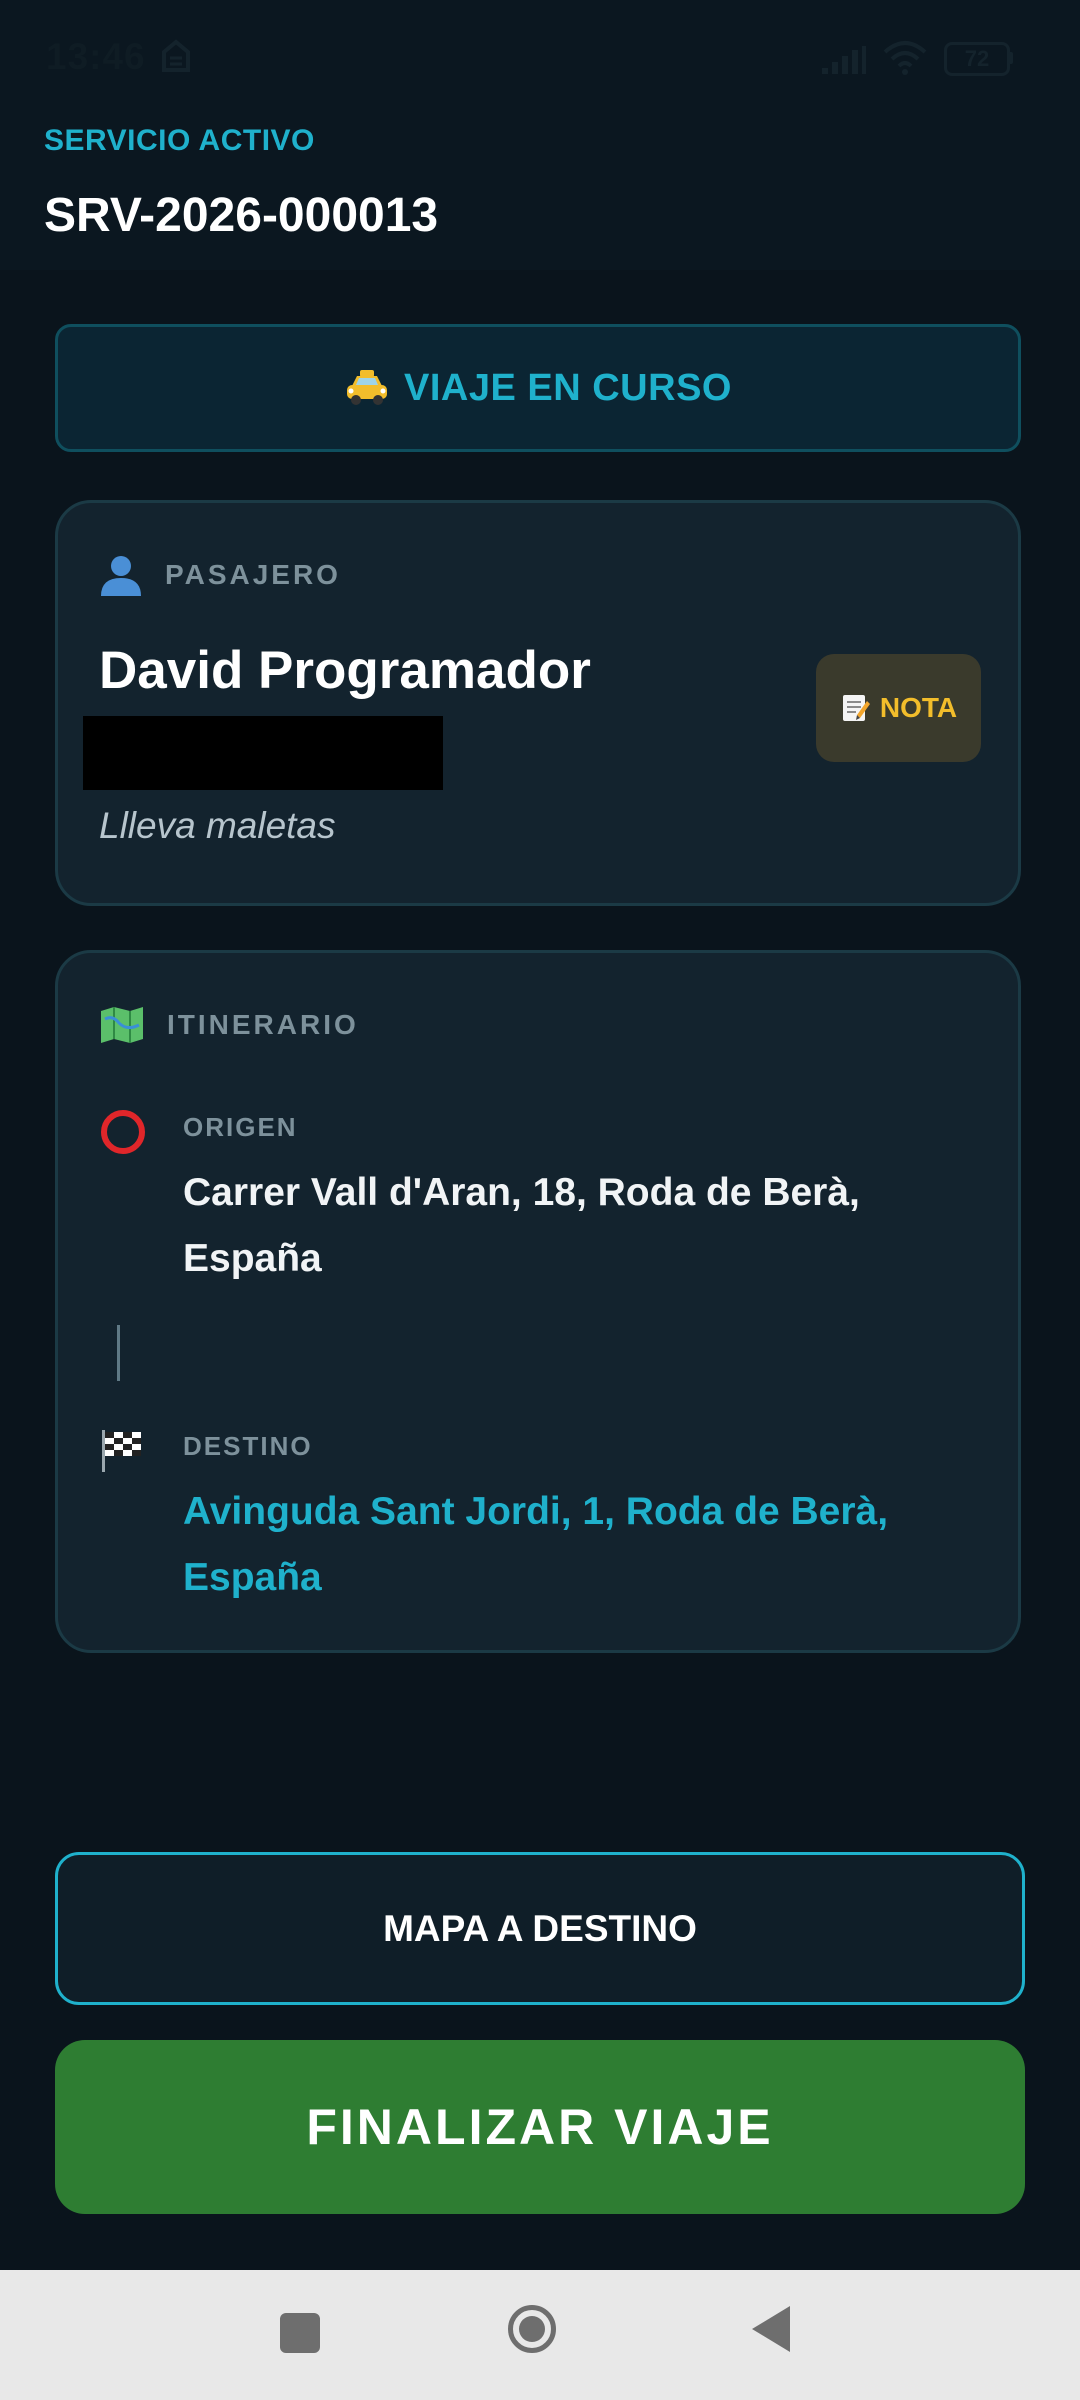  I want to click on taxi-icon, so click(367, 387).